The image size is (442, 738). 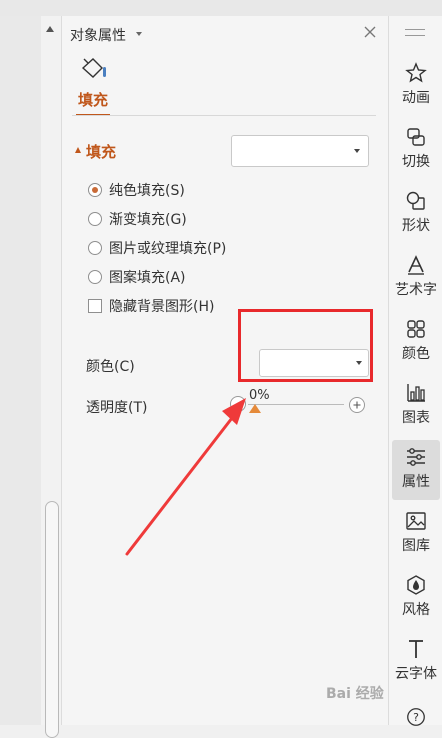 What do you see at coordinates (52, 619) in the screenshot?
I see `scroll-thumb` at bounding box center [52, 619].